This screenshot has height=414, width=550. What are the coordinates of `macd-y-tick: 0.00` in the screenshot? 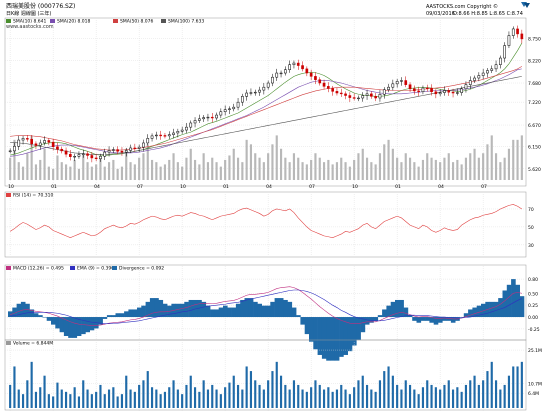 It's located at (533, 318).